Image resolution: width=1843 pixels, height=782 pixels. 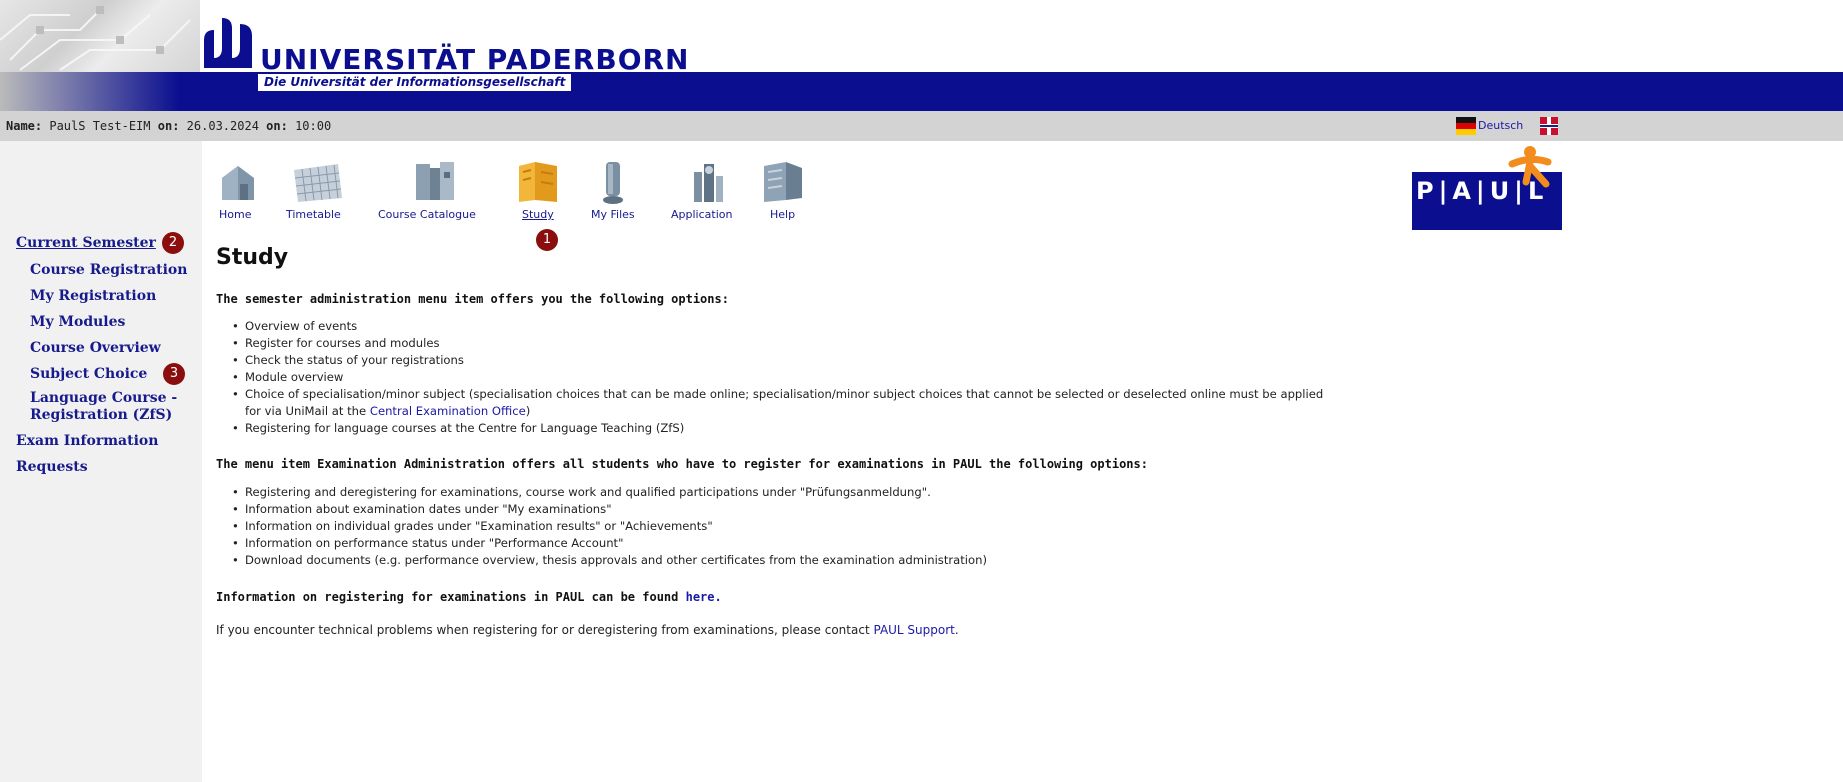 I want to click on sidebar-item-course-overview: Course Overview, so click(x=95, y=348).